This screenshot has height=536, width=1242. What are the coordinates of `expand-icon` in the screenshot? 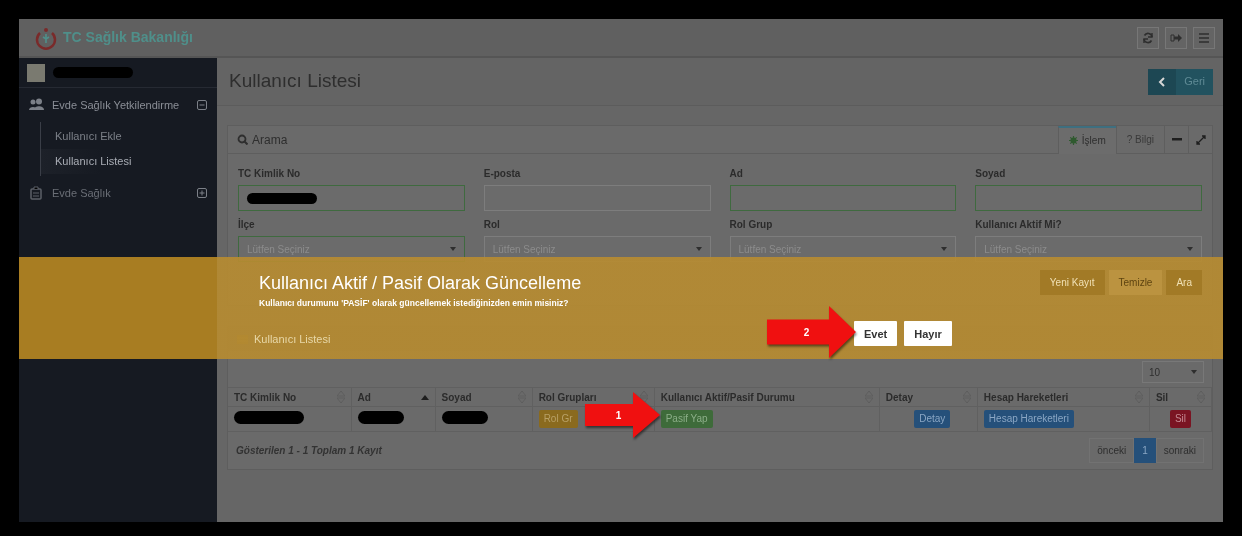 It's located at (202, 193).